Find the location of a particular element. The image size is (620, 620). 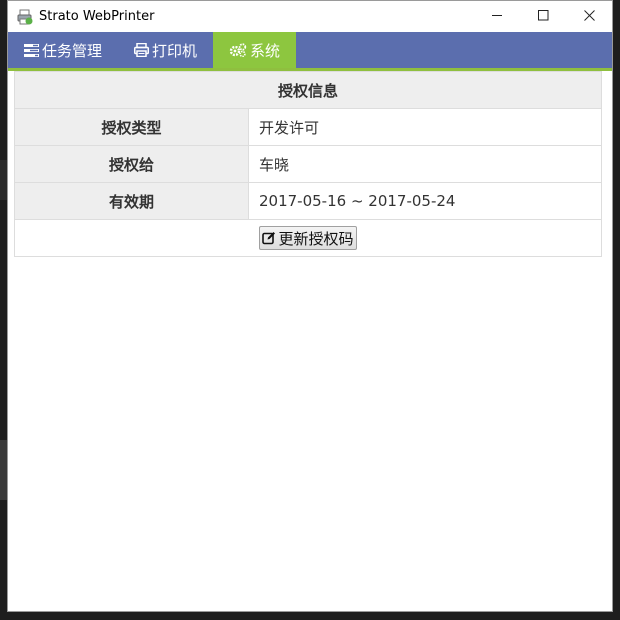

licensee-value: 车晓 is located at coordinates (425, 164).